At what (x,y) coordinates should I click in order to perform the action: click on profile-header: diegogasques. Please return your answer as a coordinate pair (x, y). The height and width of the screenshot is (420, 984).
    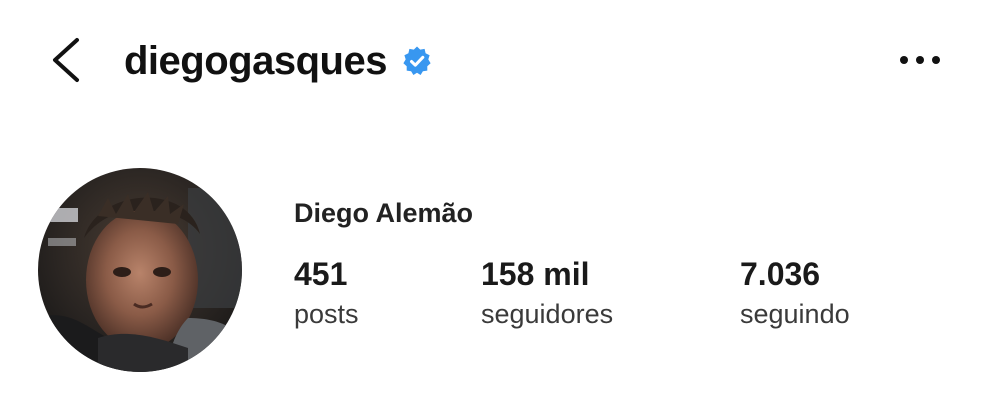
    Looking at the image, I should click on (278, 61).